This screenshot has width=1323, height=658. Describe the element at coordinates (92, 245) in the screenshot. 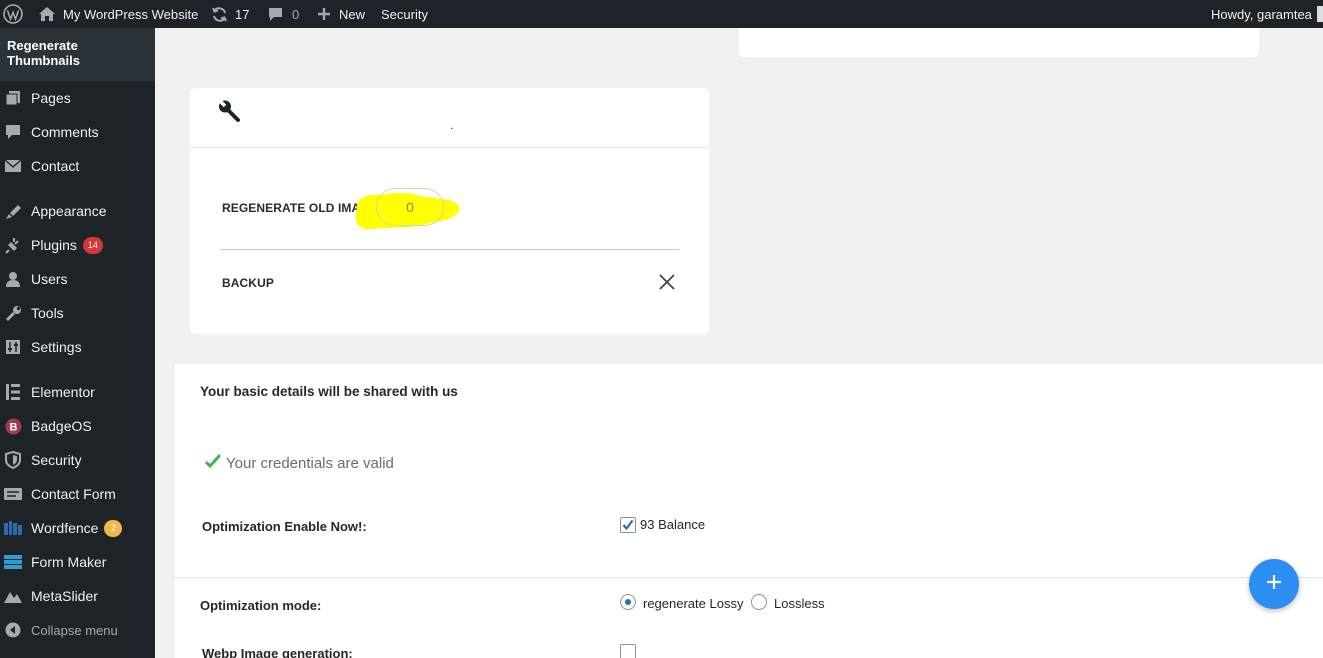

I see `plugins-update-badge: 14` at that location.